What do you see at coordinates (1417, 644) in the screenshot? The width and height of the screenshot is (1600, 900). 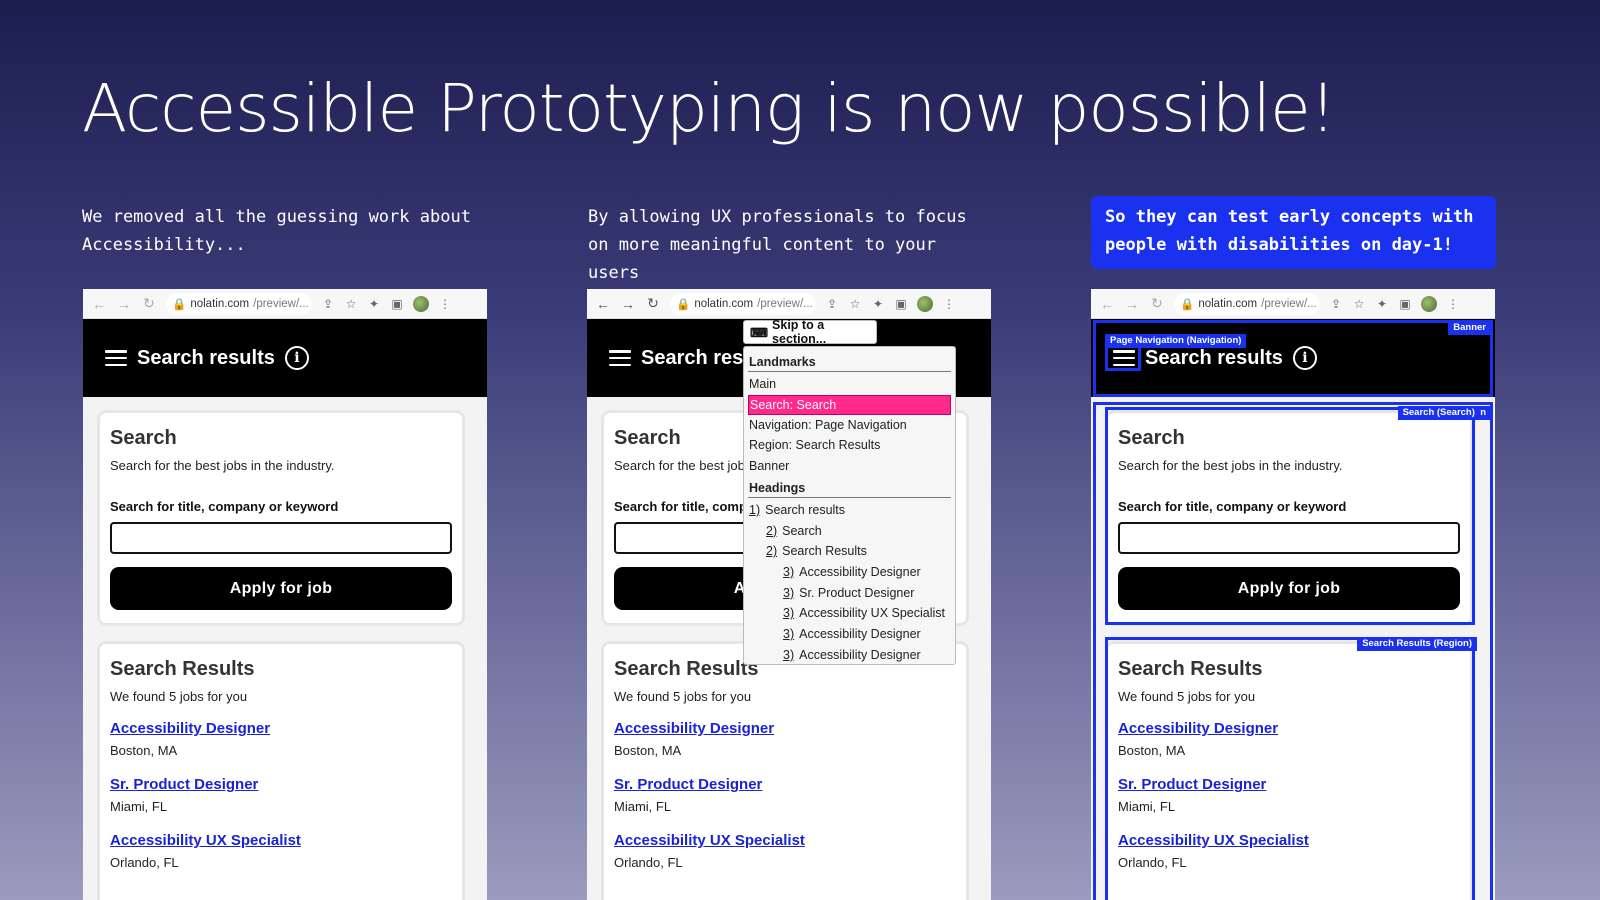 I see `region-landmark-tag: Search Results (Region)` at bounding box center [1417, 644].